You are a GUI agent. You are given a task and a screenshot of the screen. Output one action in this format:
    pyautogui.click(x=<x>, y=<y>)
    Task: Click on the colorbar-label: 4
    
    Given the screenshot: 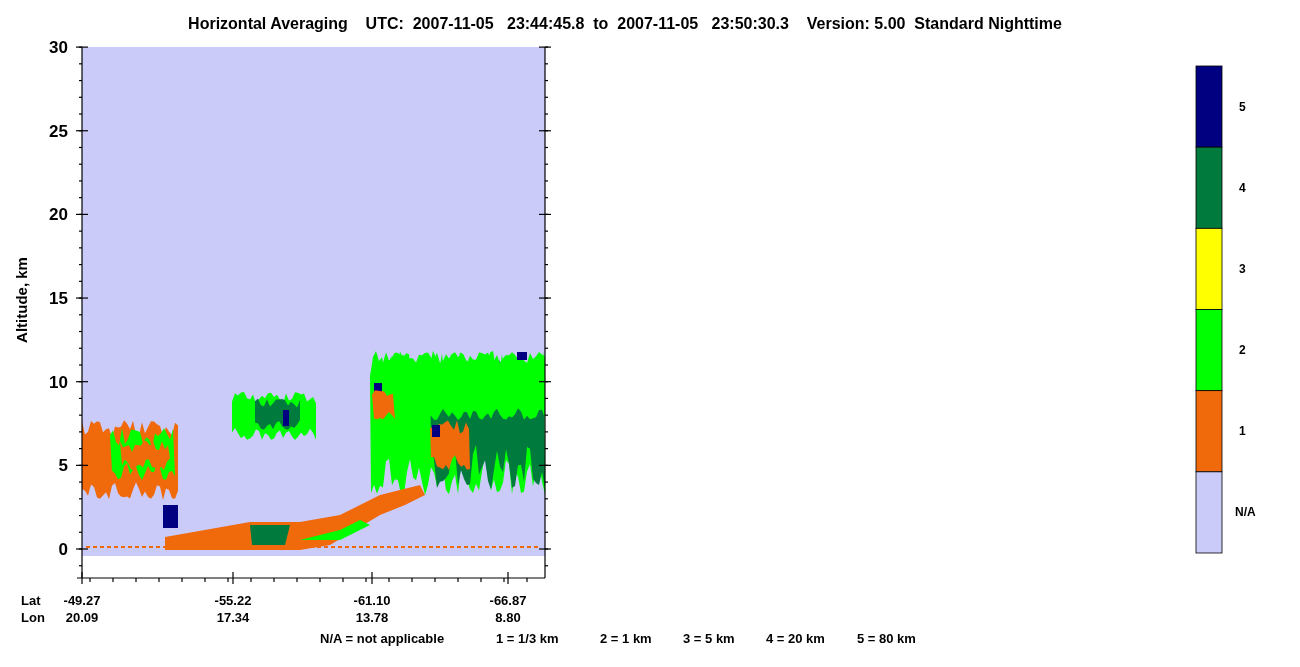 What is the action you would take?
    pyautogui.click(x=1242, y=187)
    